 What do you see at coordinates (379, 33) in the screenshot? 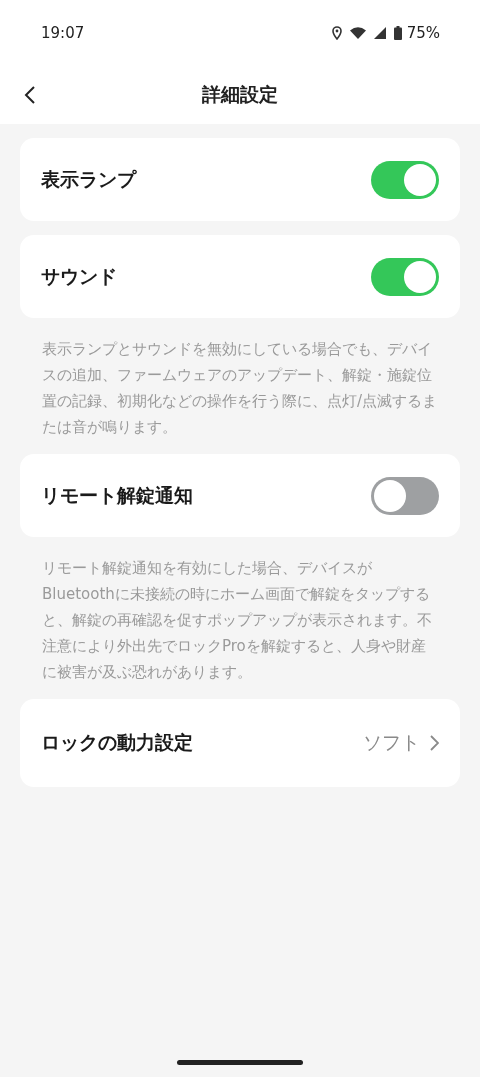
I see `signal-icon` at bounding box center [379, 33].